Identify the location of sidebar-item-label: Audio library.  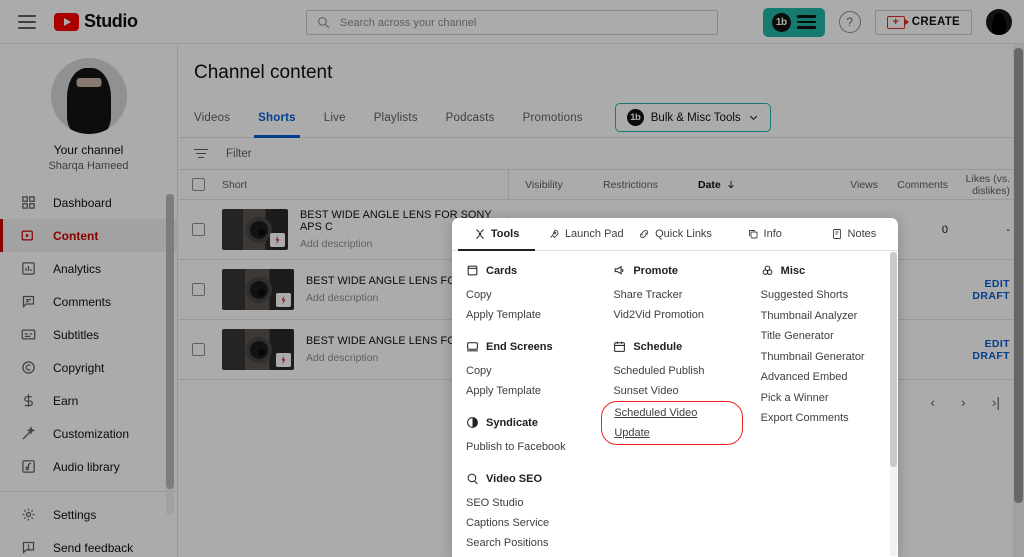
(86, 466).